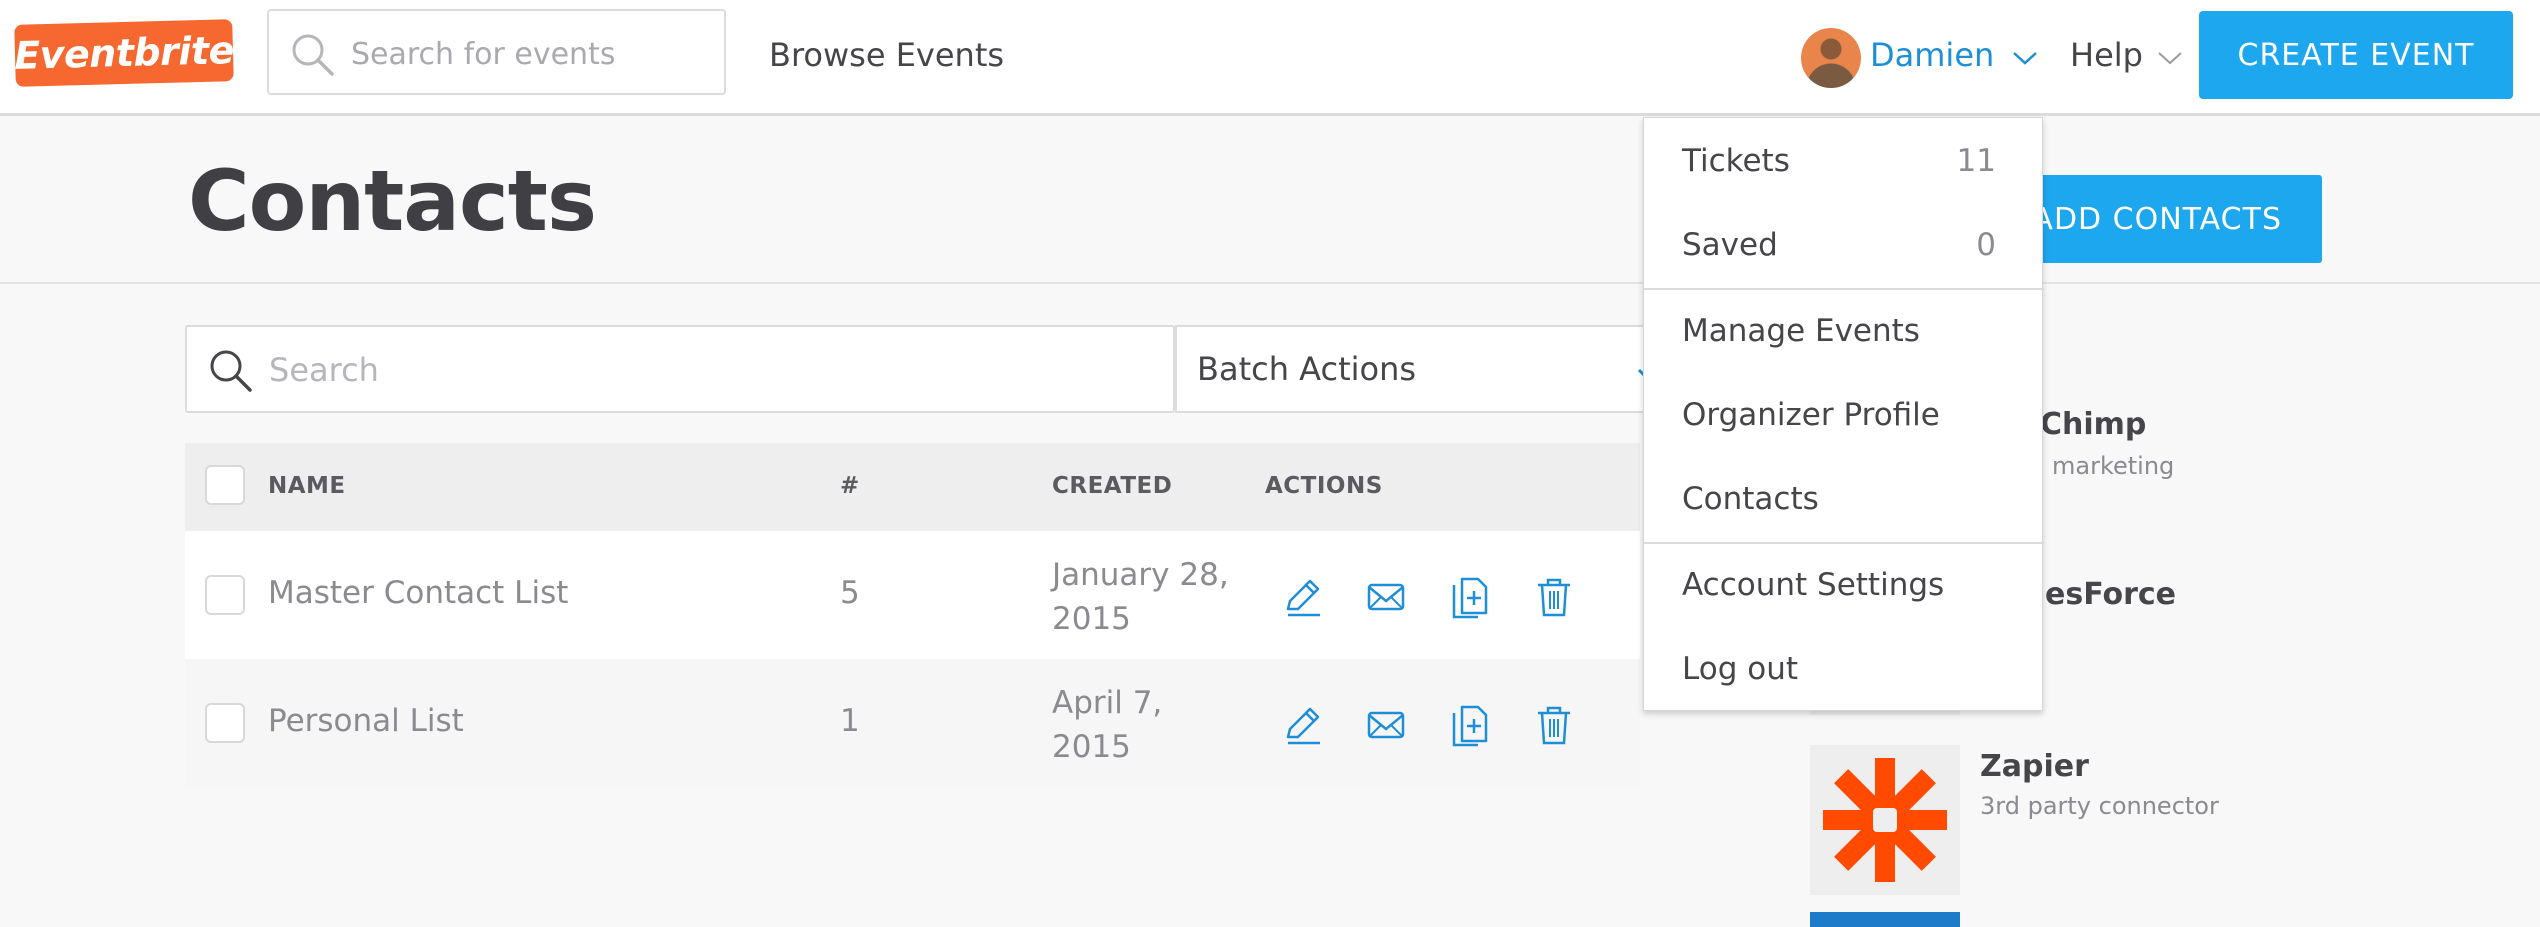 This screenshot has height=927, width=2540. What do you see at coordinates (124, 53) in the screenshot?
I see `eventbrite-logo: Eventbrite` at bounding box center [124, 53].